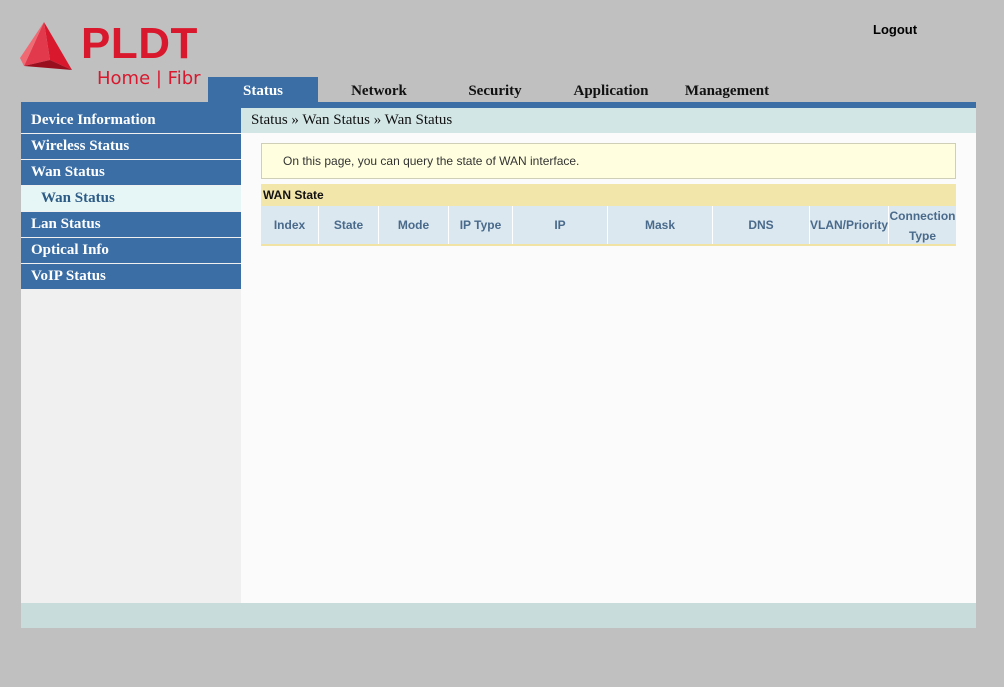  What do you see at coordinates (131, 172) in the screenshot?
I see `sidebar-item-wan-status: Wan Status` at bounding box center [131, 172].